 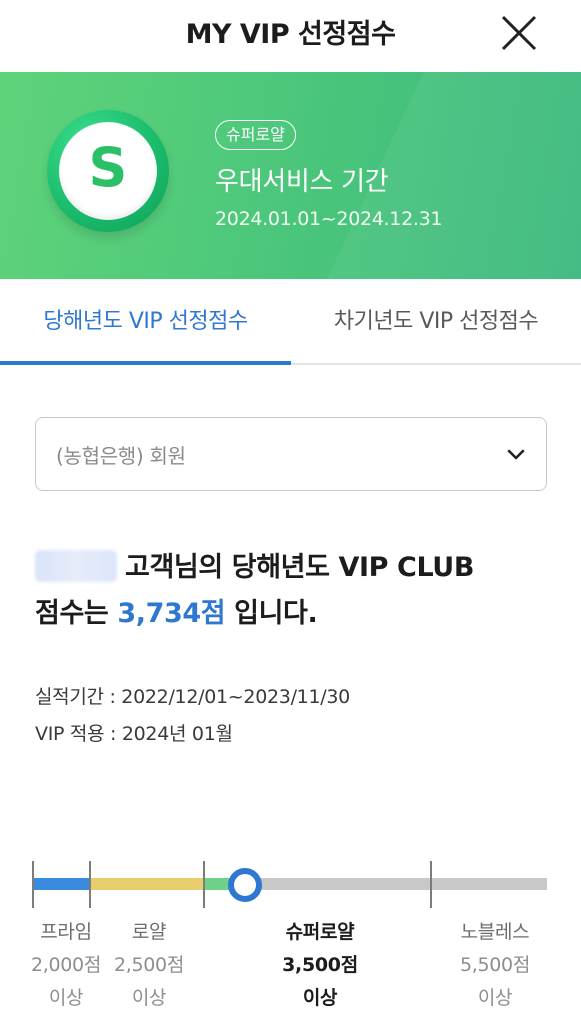 I want to click on vip-apply-month: VIP 적용 : 2024년 01월, so click(x=134, y=734).